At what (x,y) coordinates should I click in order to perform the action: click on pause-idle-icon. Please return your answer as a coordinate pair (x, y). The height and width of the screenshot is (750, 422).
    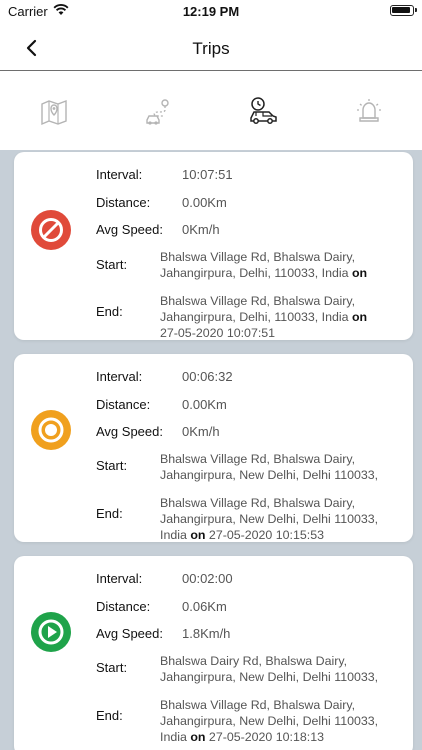
    Looking at the image, I should click on (51, 430).